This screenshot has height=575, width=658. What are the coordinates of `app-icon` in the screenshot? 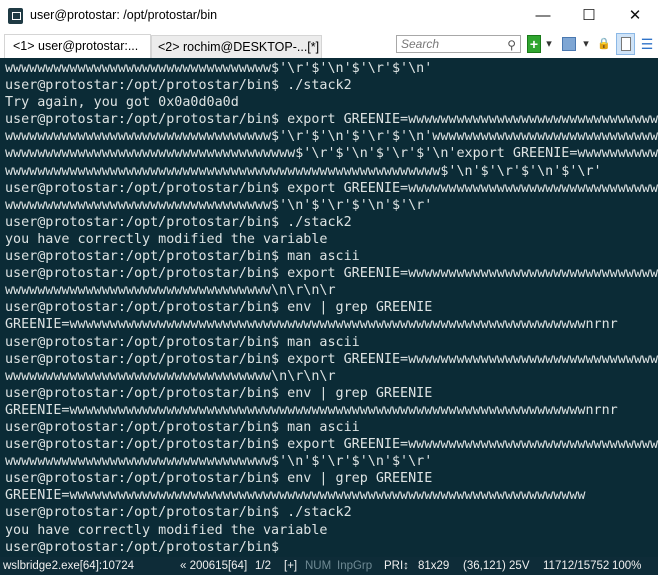 It's located at (15, 16).